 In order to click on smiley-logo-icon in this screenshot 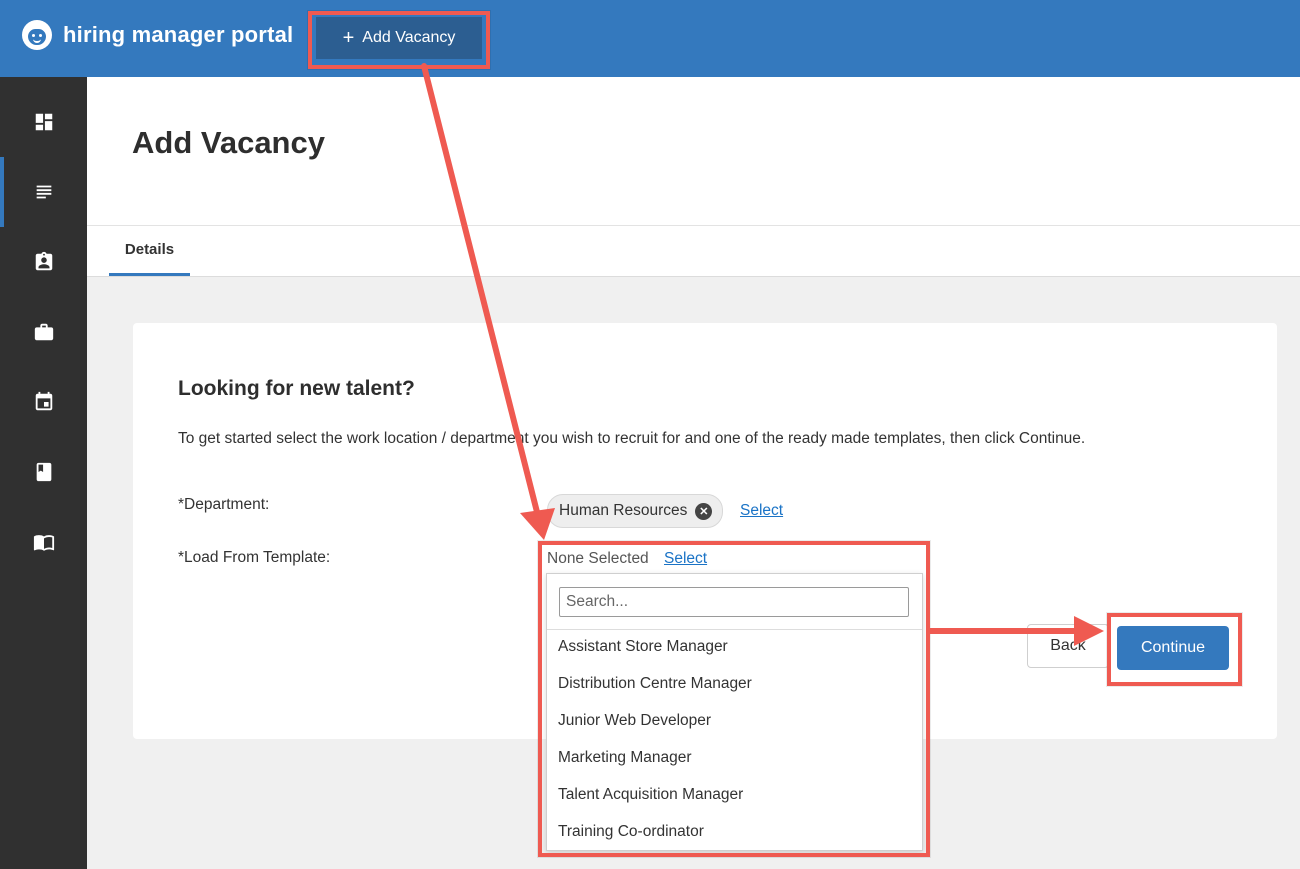, I will do `click(37, 35)`.